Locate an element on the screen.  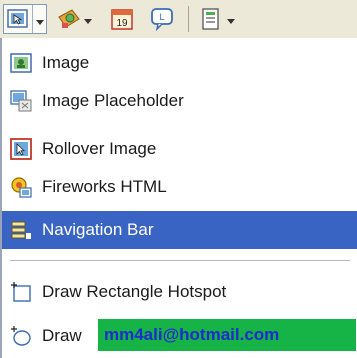
svg-text: L is located at coordinates (161, 17).